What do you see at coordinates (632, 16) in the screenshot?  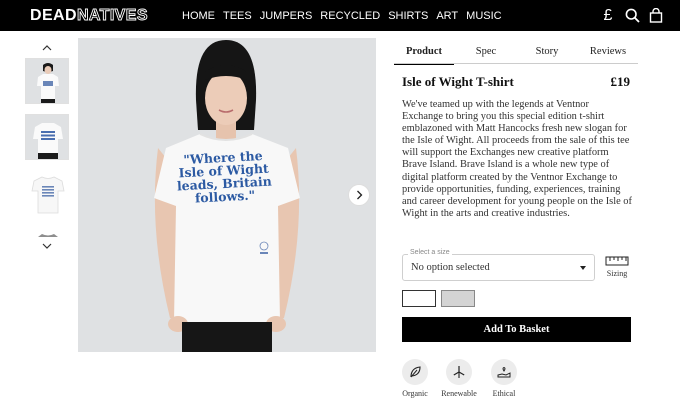 I see `search-icon` at bounding box center [632, 16].